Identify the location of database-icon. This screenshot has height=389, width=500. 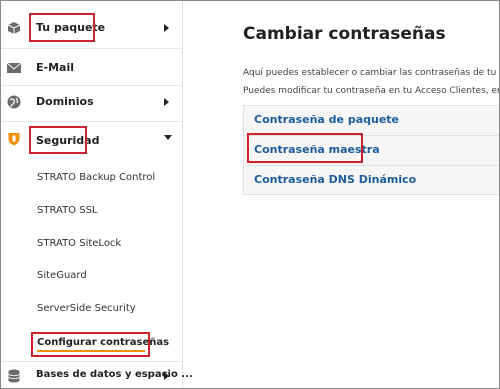
(14, 376).